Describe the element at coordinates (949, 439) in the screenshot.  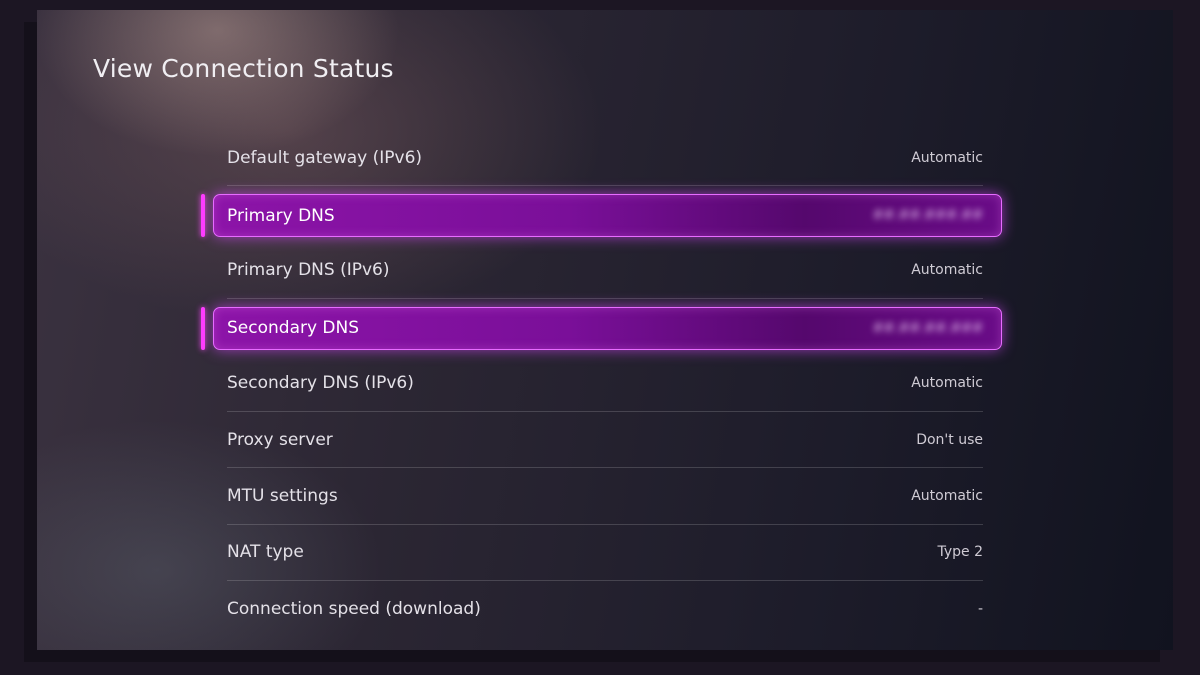
I see `row-value: Don't use` at that location.